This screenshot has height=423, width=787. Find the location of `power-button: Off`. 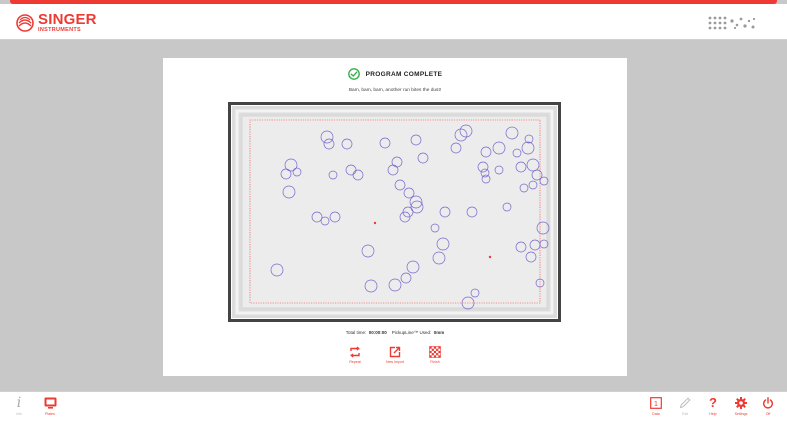

power-button: Off is located at coordinates (768, 406).